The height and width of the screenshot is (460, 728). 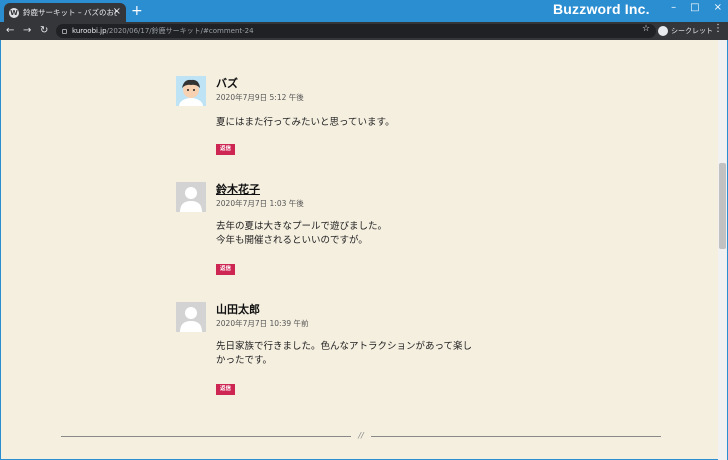 What do you see at coordinates (64, 31) in the screenshot?
I see `lock-icon` at bounding box center [64, 31].